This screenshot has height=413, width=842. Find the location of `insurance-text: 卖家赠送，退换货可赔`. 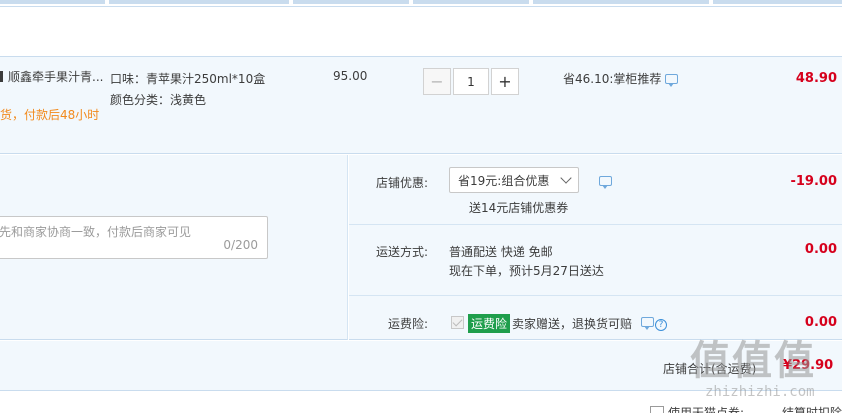

insurance-text: 卖家赠送，退换货可赔 is located at coordinates (572, 324).